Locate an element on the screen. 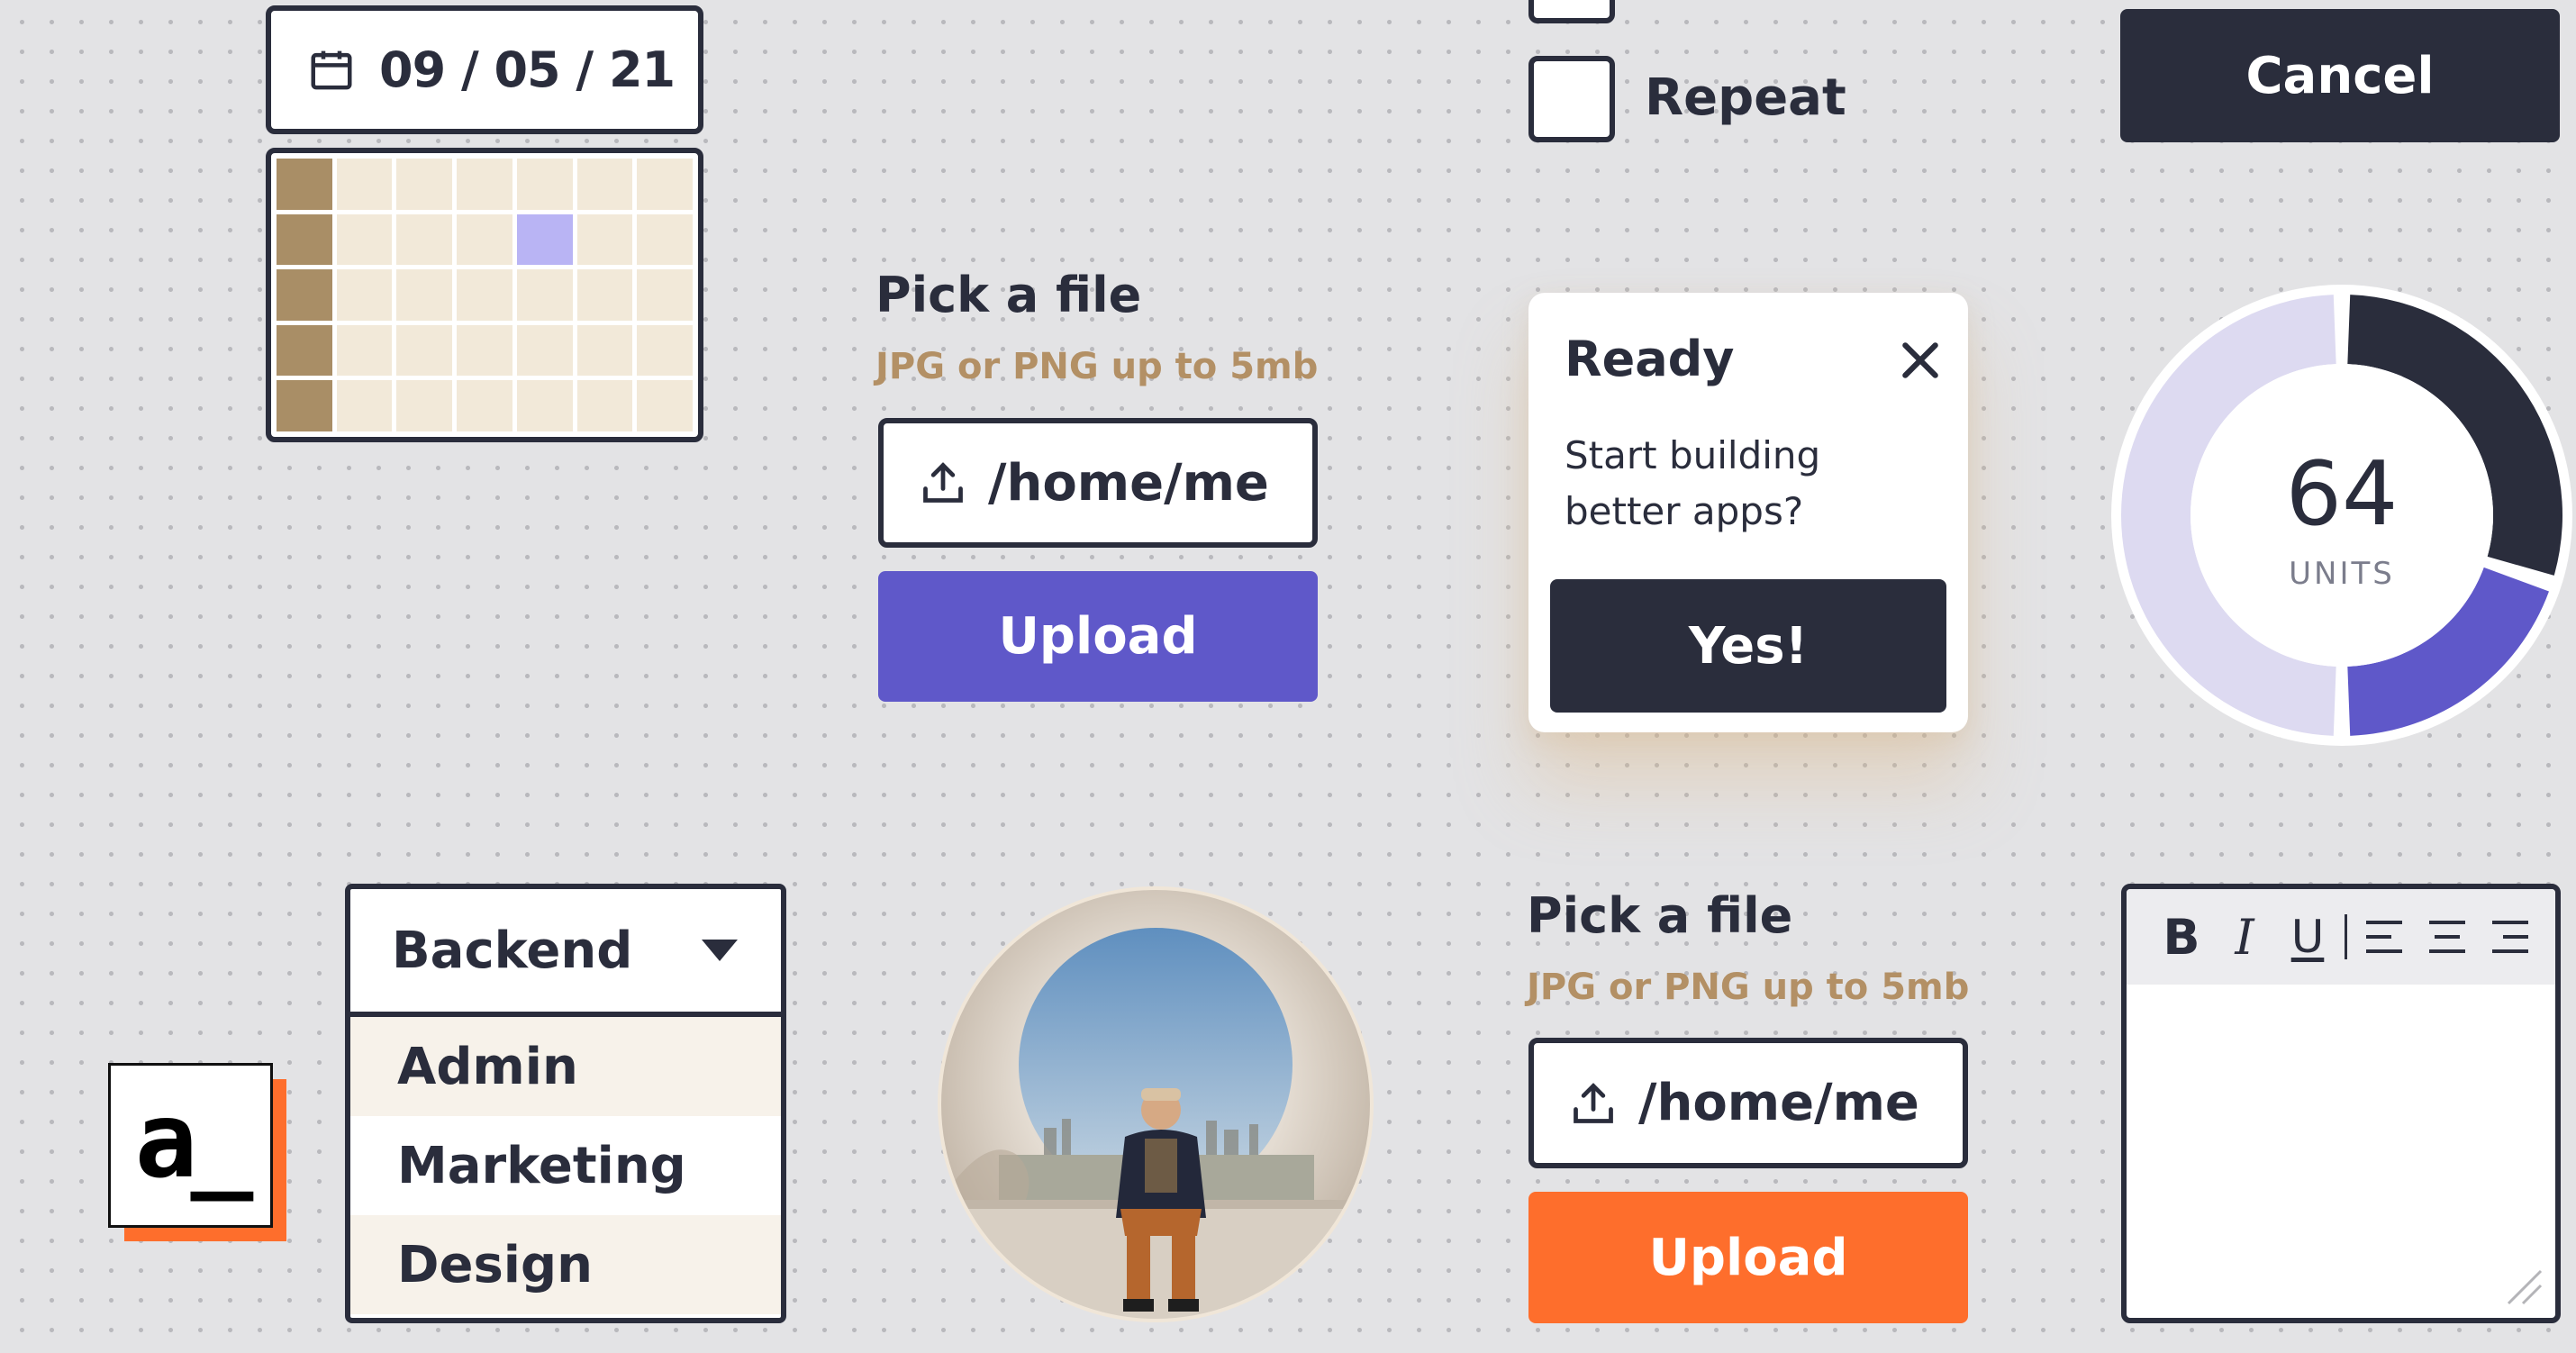  file-path-input-2: /home/me is located at coordinates (1748, 1103).